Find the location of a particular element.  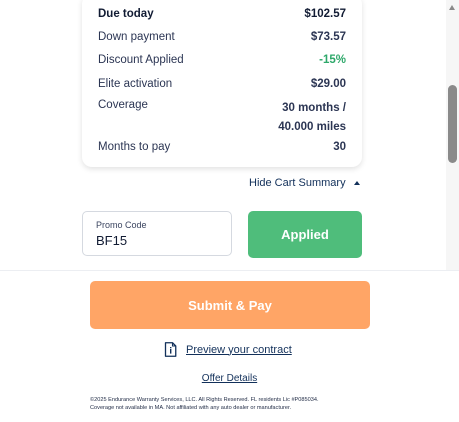

cart-row-label: Discount Applied is located at coordinates (141, 60).